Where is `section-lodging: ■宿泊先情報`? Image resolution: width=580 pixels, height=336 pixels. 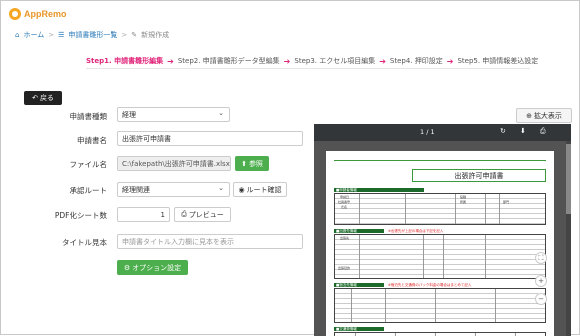 section-lodging: ■宿泊先情報 is located at coordinates (359, 285).